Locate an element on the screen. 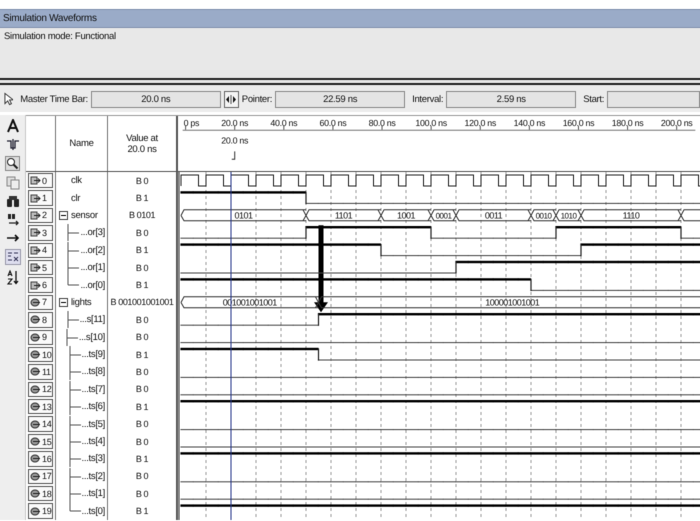 The image size is (700, 521). signal-value: B 0101 is located at coordinates (142, 215).